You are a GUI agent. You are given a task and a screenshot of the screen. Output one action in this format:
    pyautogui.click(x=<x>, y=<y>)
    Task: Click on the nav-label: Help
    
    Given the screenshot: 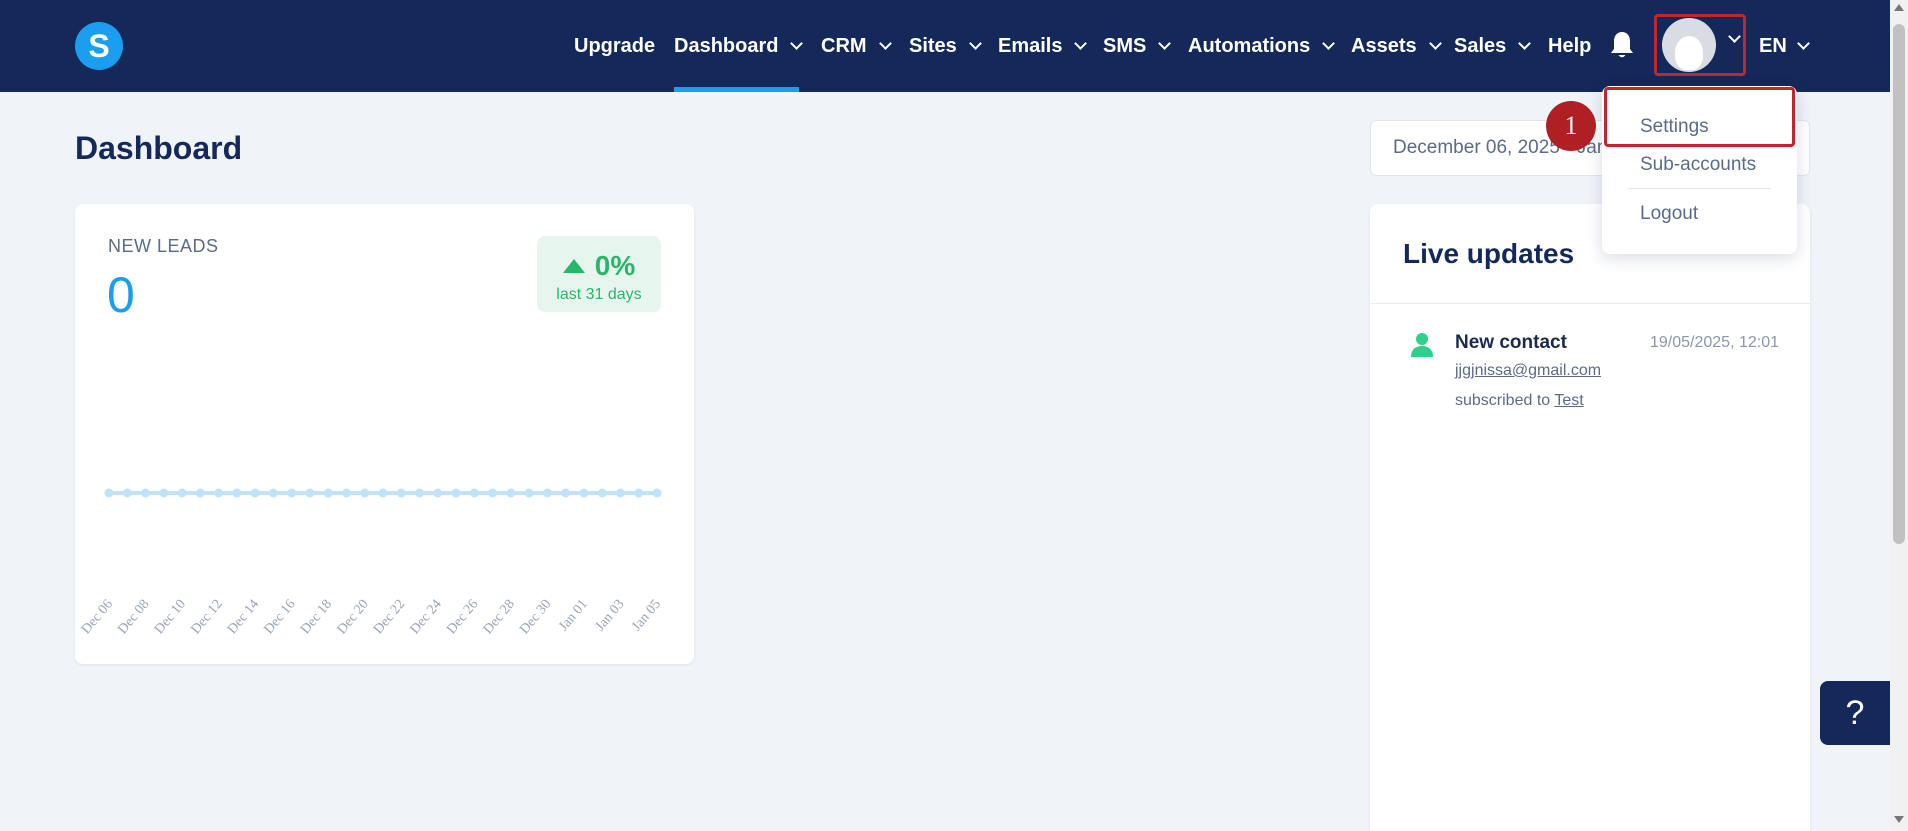 What is the action you would take?
    pyautogui.click(x=1570, y=45)
    